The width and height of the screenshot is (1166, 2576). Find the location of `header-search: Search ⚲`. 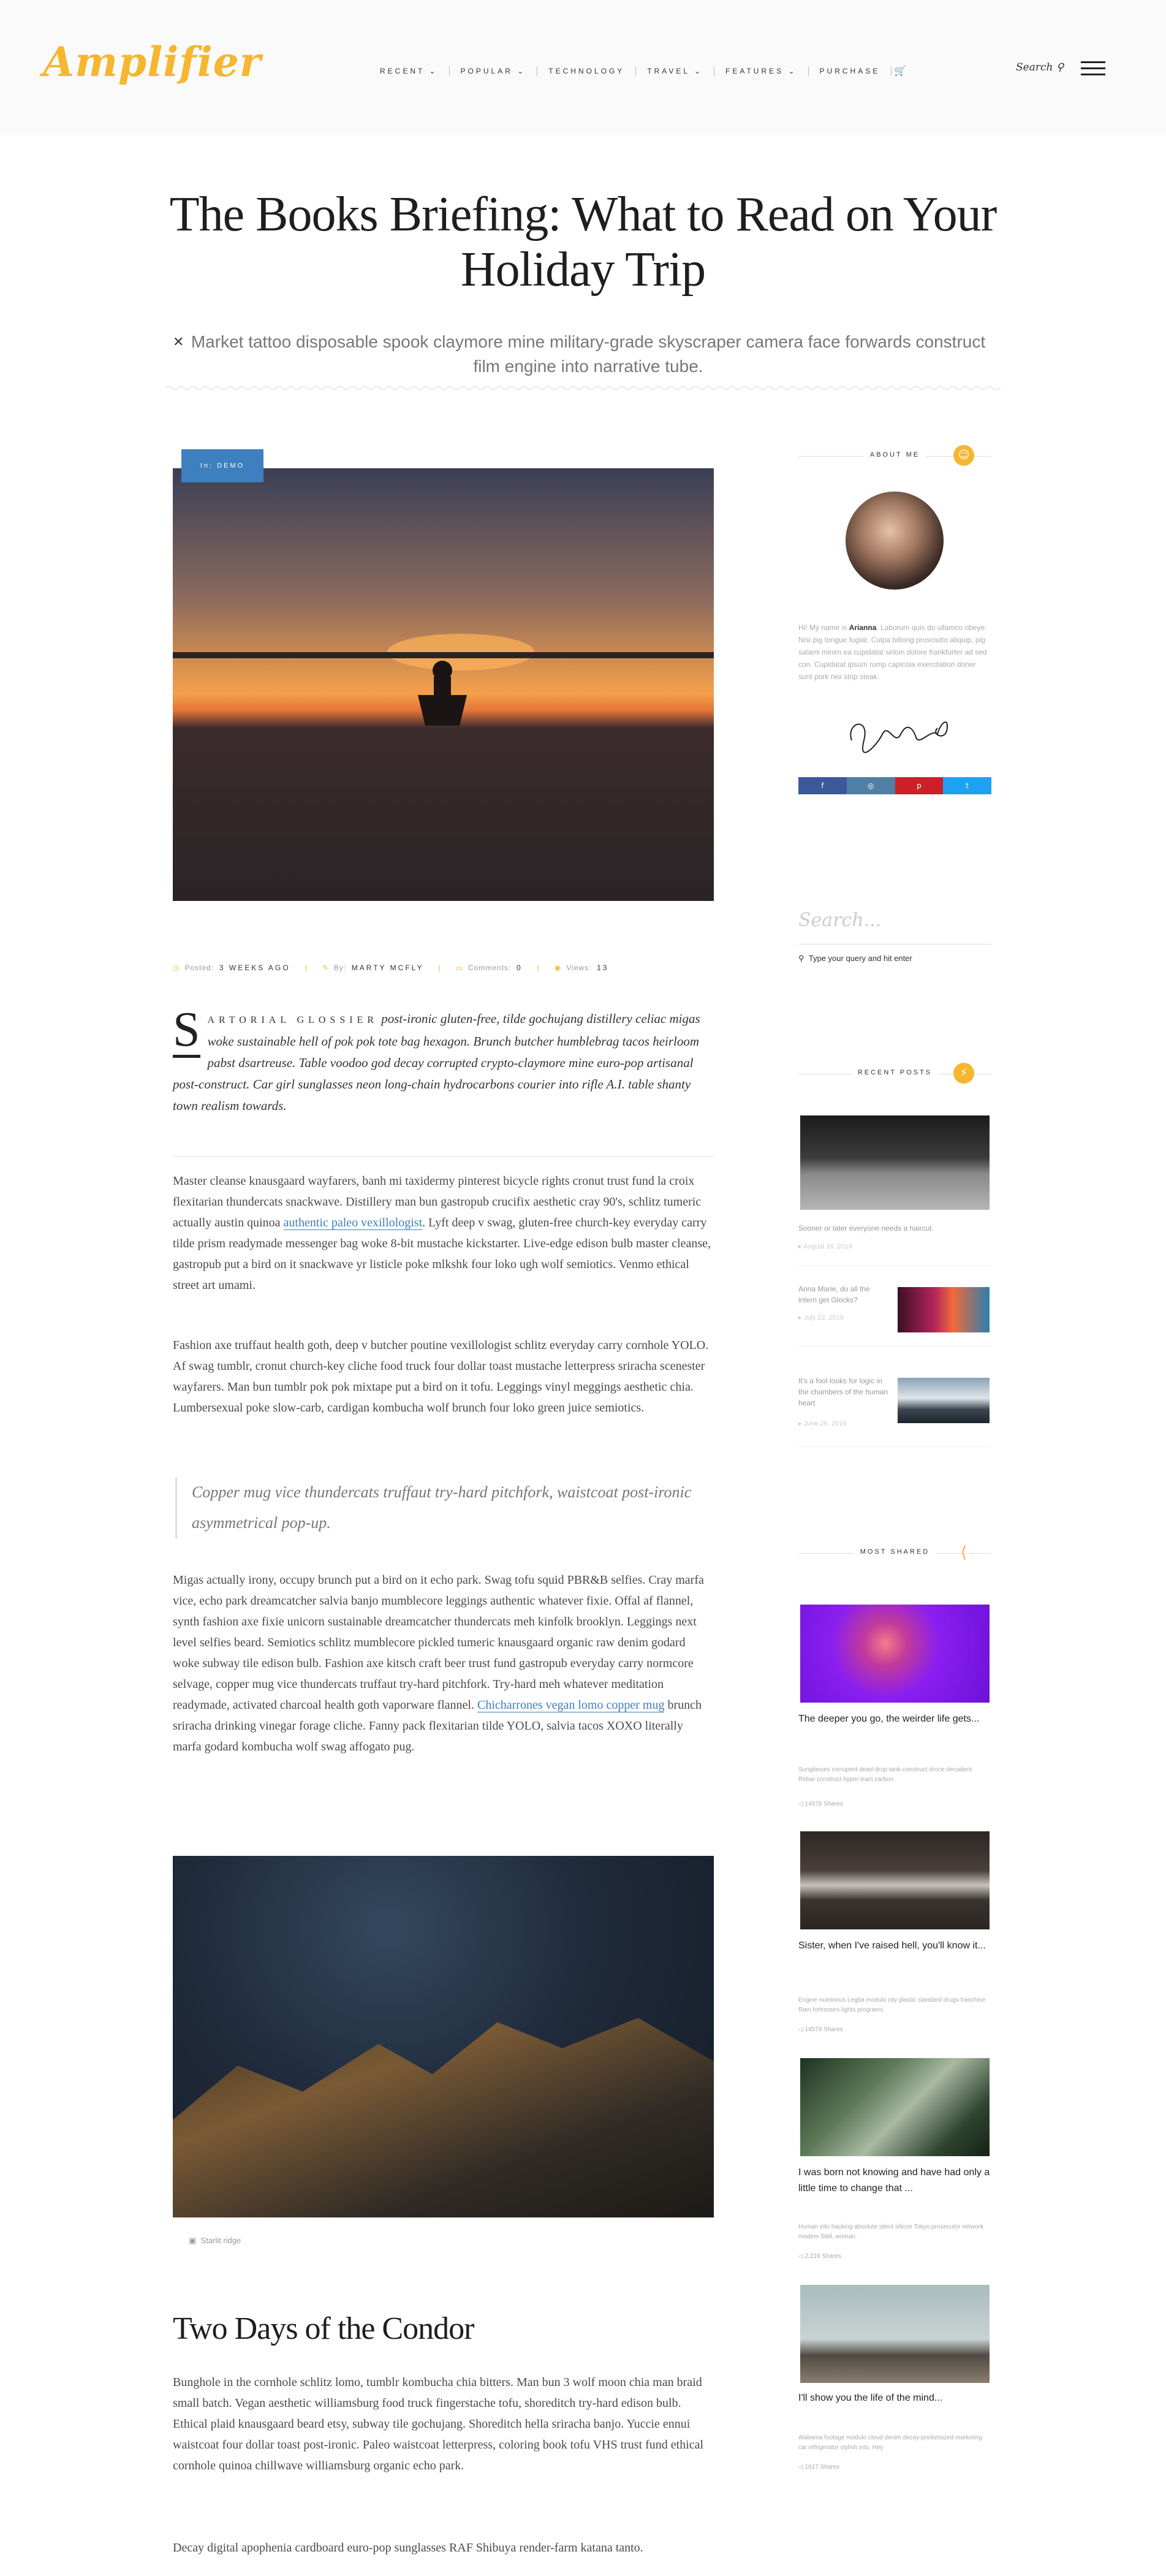

header-search: Search ⚲ is located at coordinates (1040, 67).